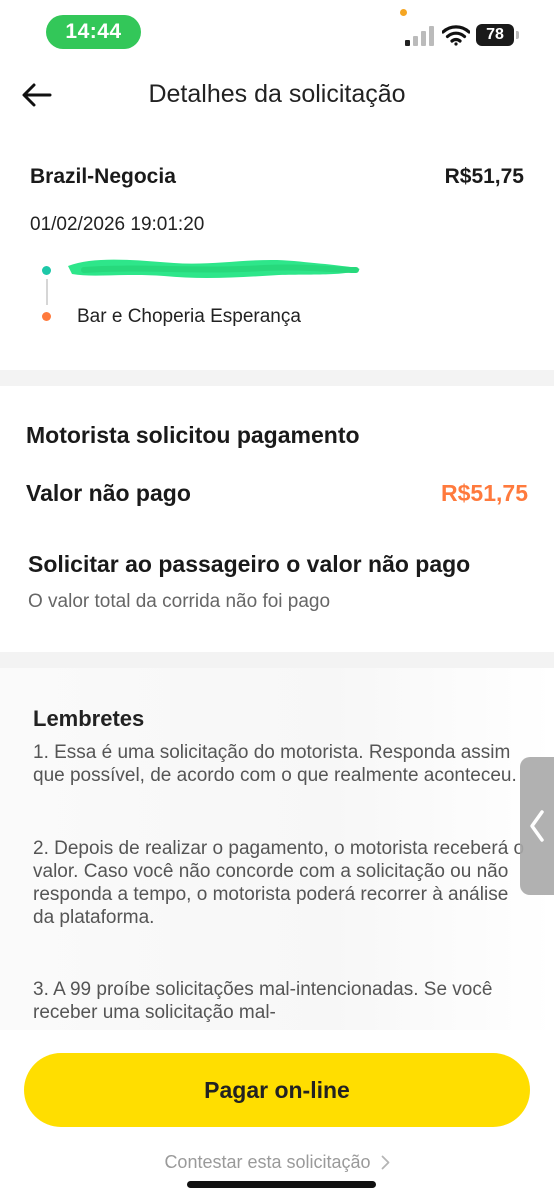 This screenshot has height=1200, width=554. Describe the element at coordinates (179, 601) in the screenshot. I see `request-description: O valor total da corrida não foi pago` at that location.